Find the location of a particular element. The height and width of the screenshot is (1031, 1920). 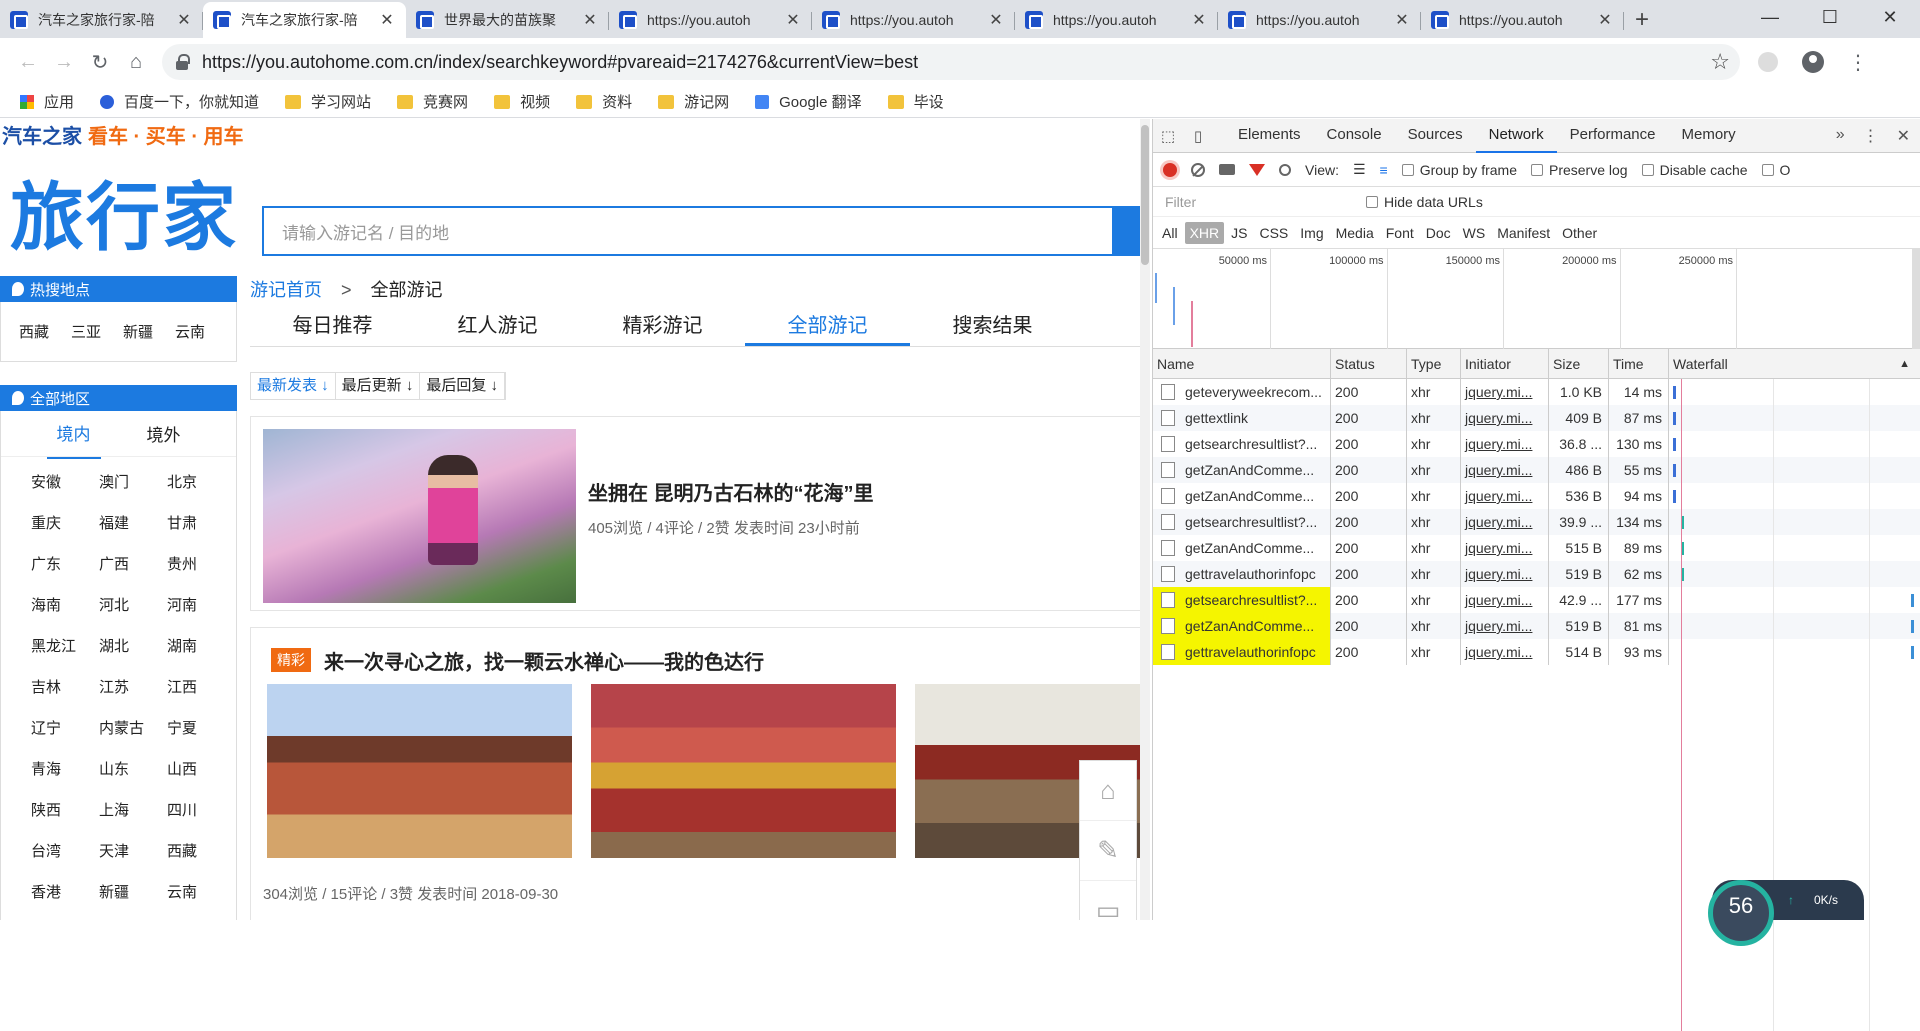

devtools-tab: Console is located at coordinates (1354, 136).